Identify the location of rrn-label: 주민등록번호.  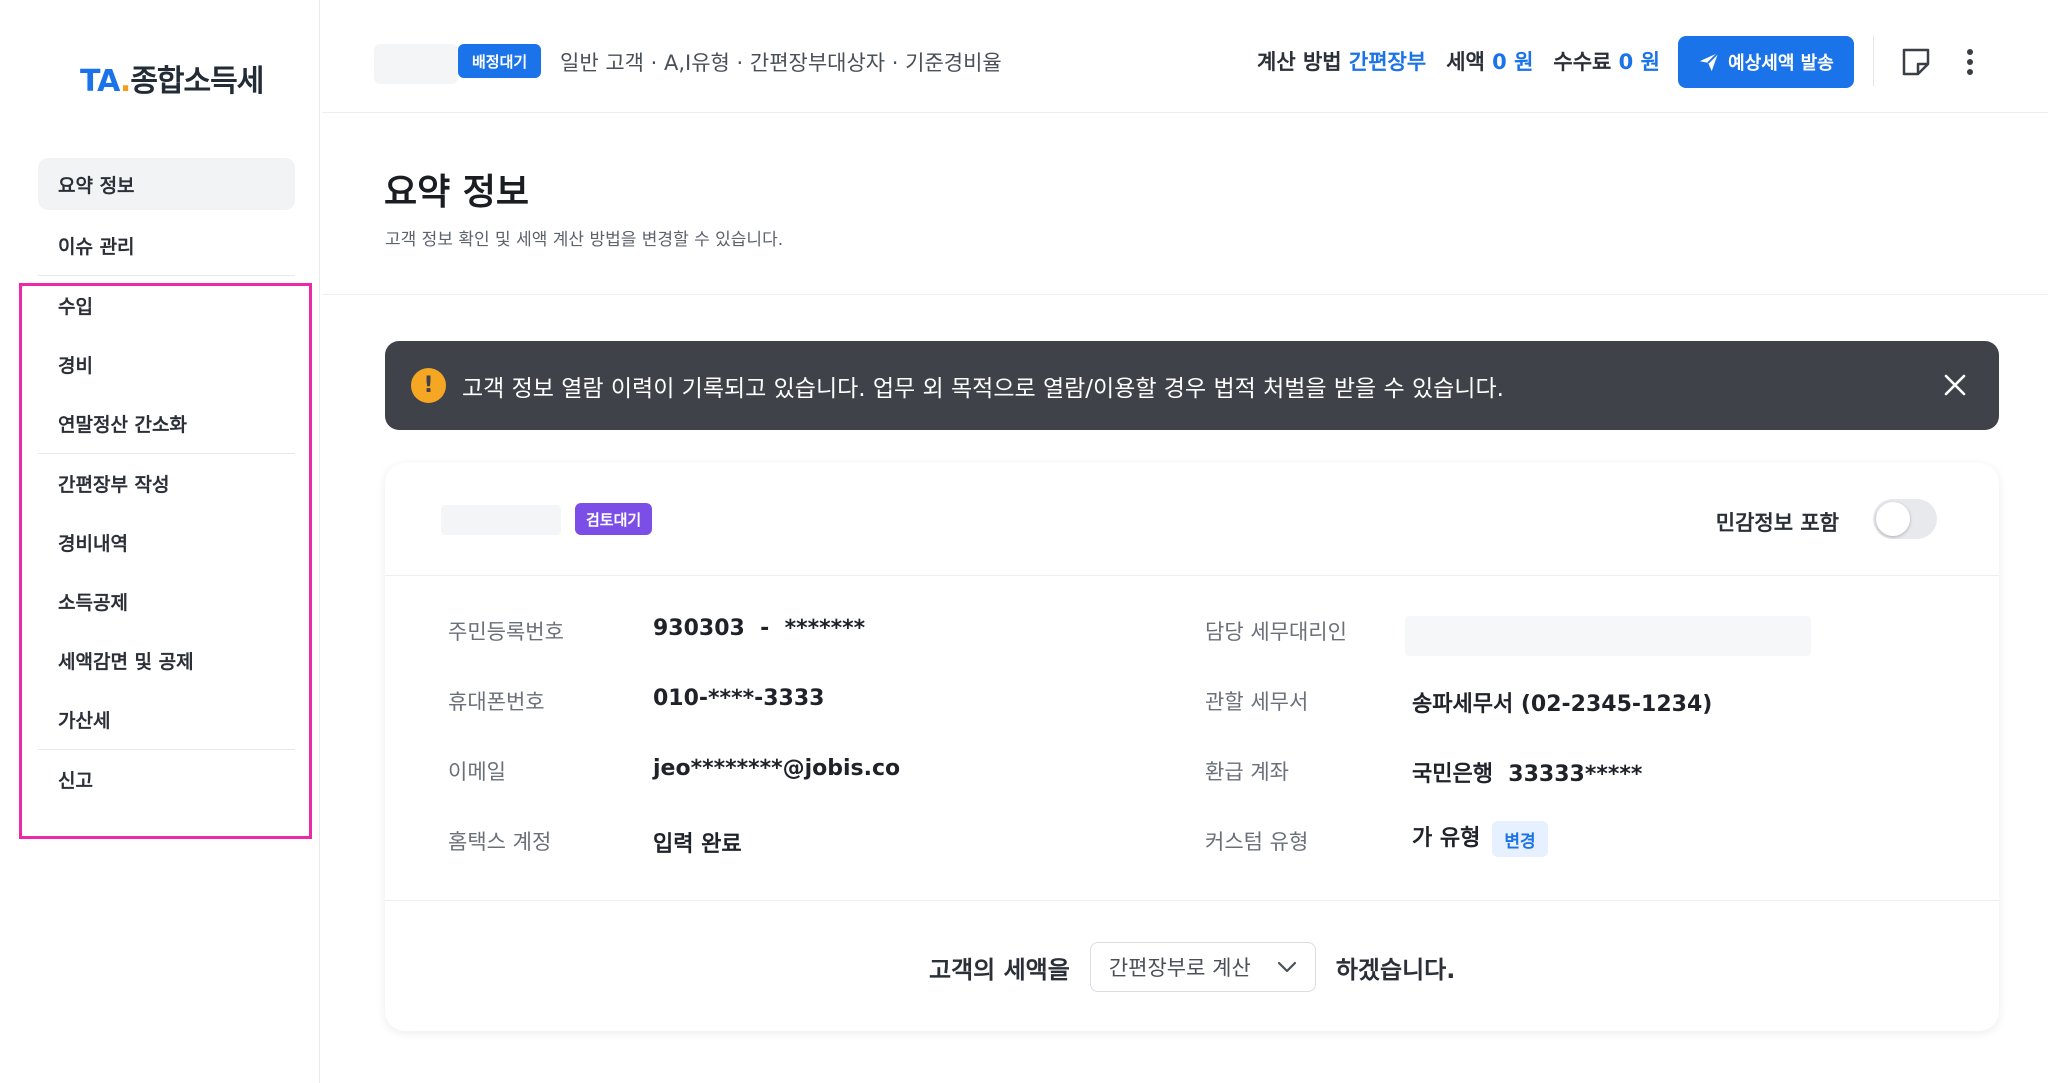
(506, 632).